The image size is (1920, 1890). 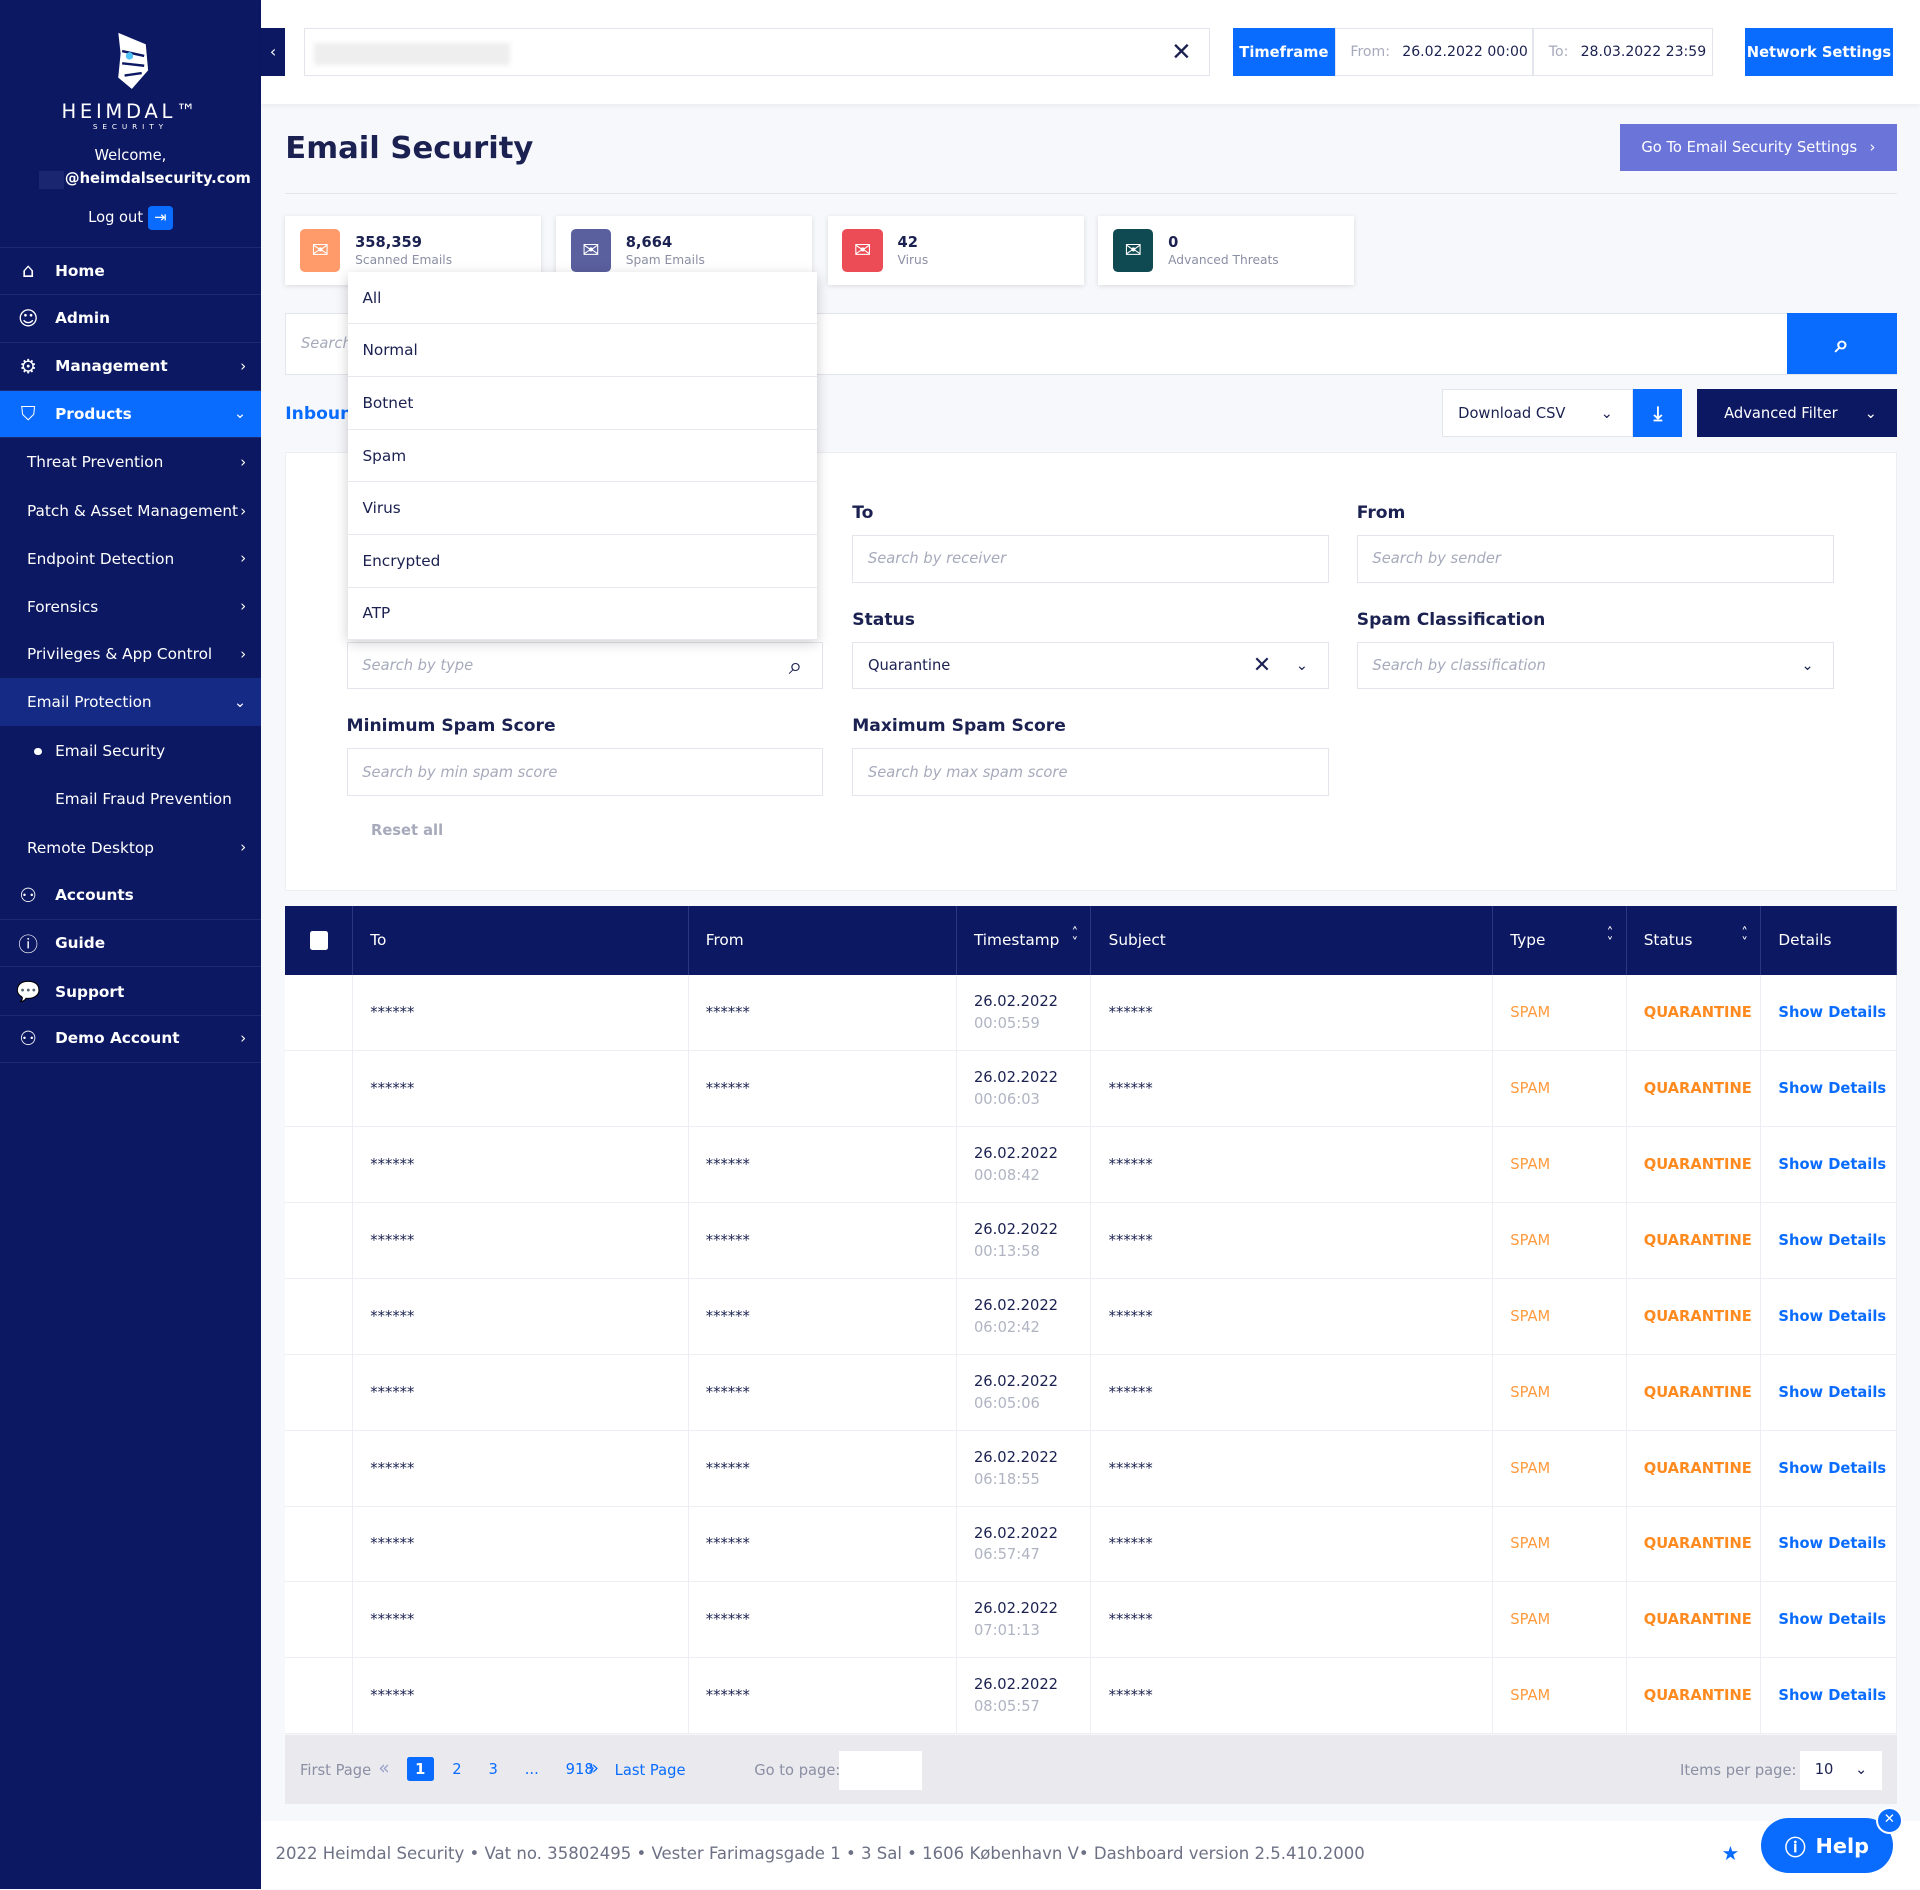 I want to click on goto-page-input, so click(x=880, y=1771).